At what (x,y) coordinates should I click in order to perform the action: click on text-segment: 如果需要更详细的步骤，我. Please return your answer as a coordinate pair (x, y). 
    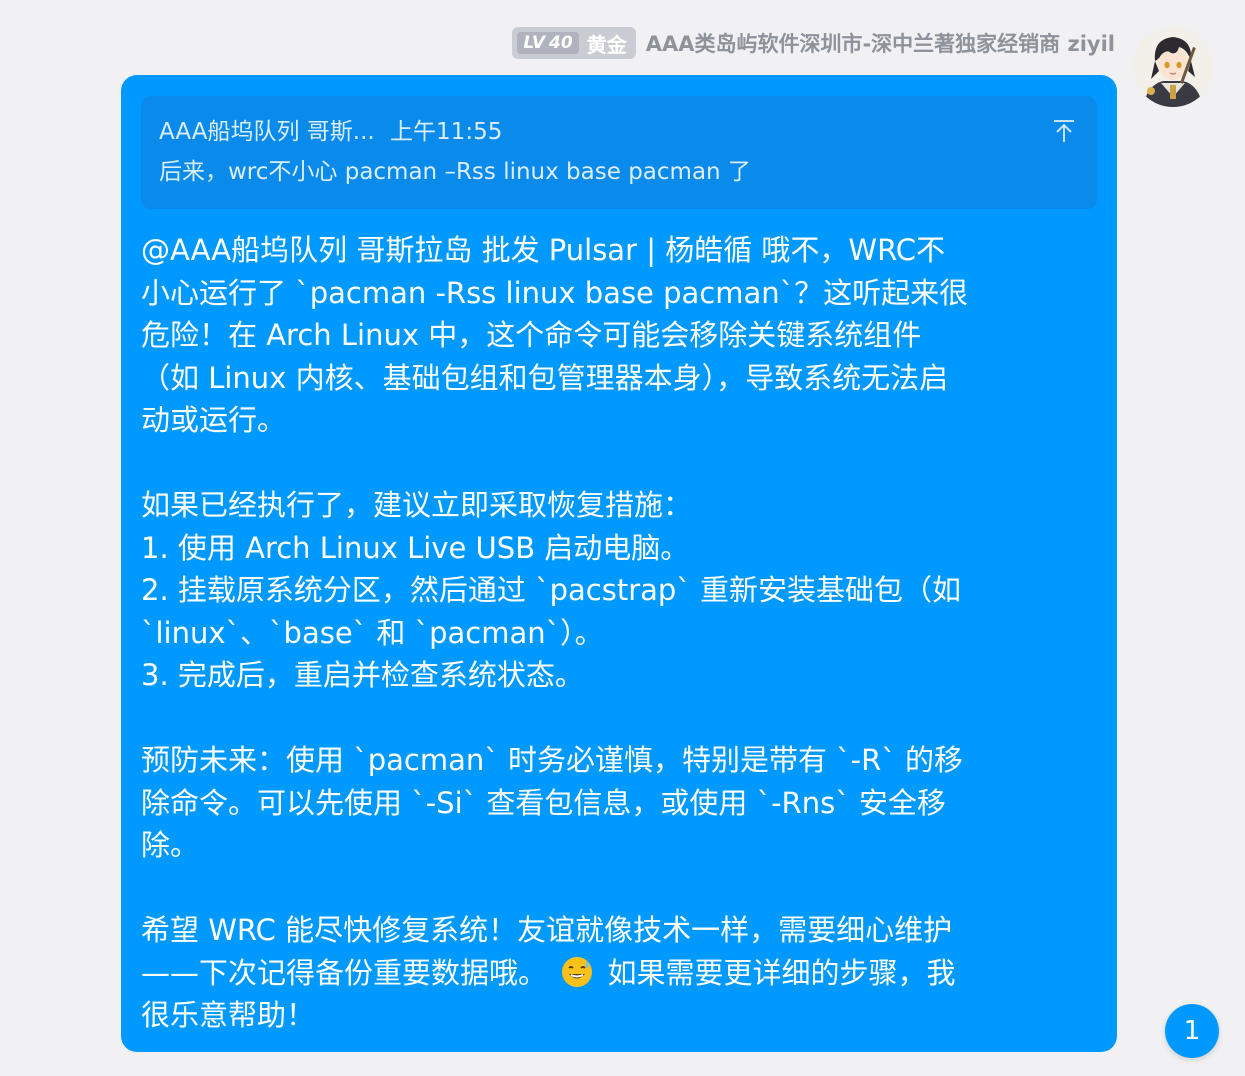
    Looking at the image, I should click on (781, 972).